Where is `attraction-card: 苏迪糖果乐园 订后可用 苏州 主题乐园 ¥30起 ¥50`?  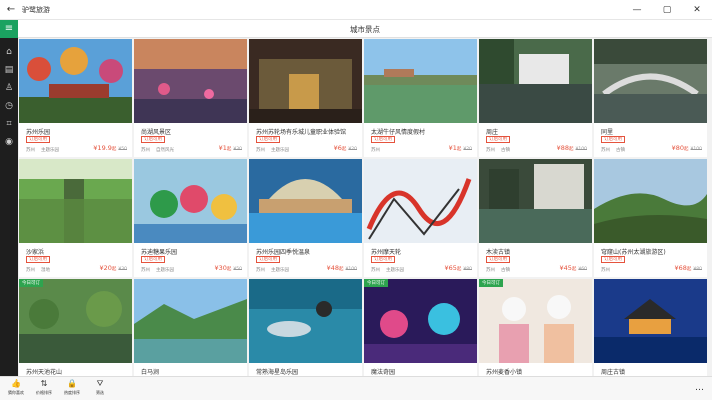
attraction-card: 苏迪糖果乐园 订后可用 苏州 主题乐园 ¥30起 ¥50 is located at coordinates (190, 218).